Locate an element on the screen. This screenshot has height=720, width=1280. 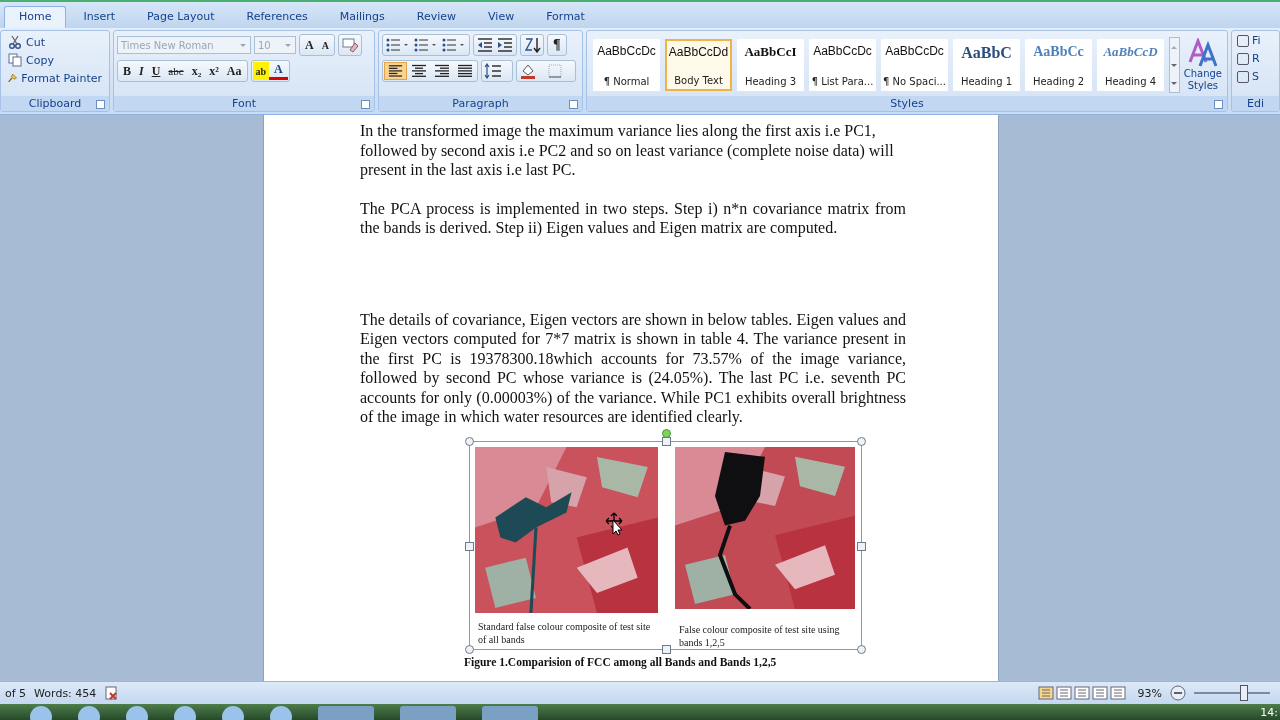
style-tile: AaBbCcI Heading 3 is located at coordinates (770, 65).